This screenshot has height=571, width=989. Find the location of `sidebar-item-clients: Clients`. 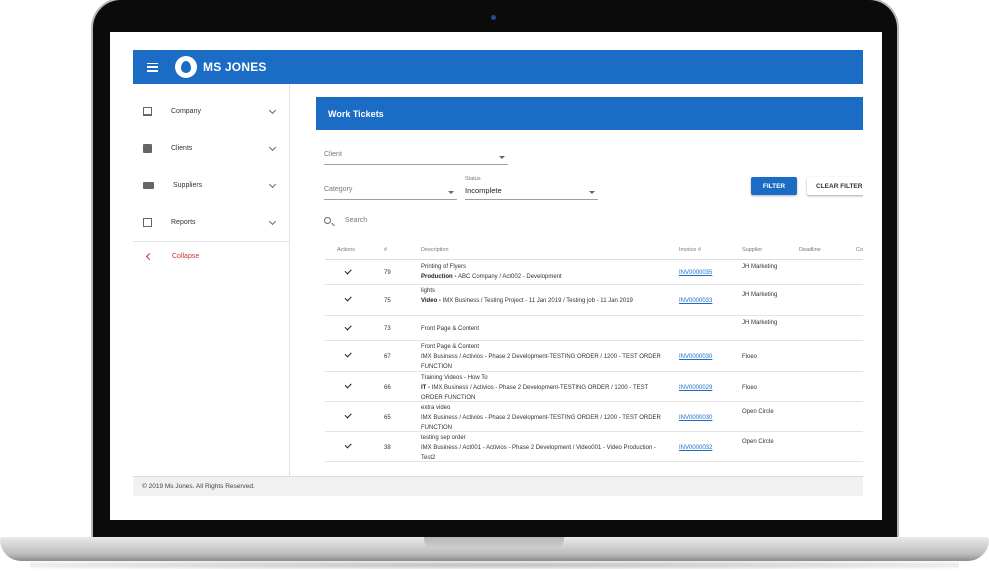

sidebar-item-clients: Clients is located at coordinates (211, 148).